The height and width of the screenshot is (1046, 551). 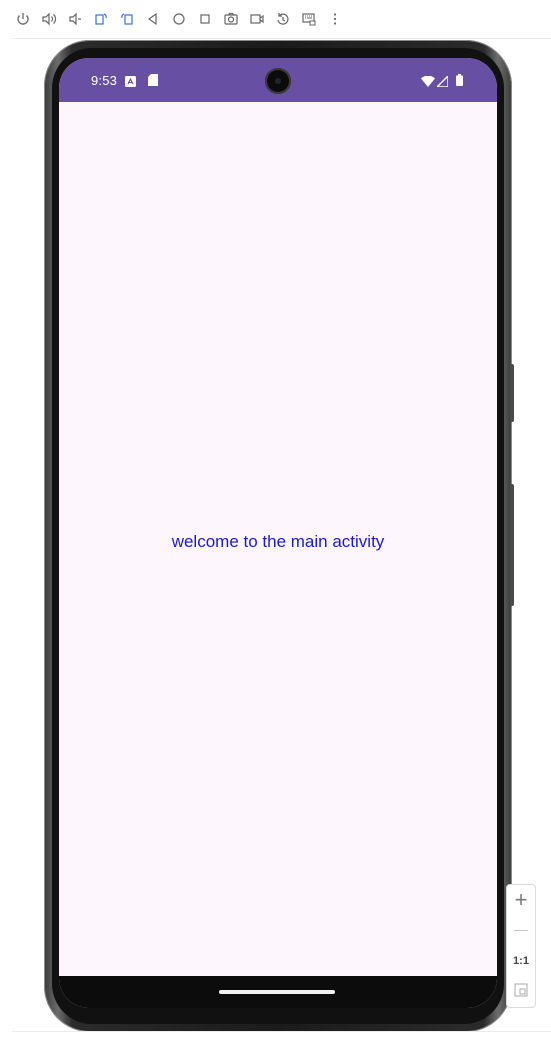 I want to click on volume-up-icon, so click(x=49, y=19).